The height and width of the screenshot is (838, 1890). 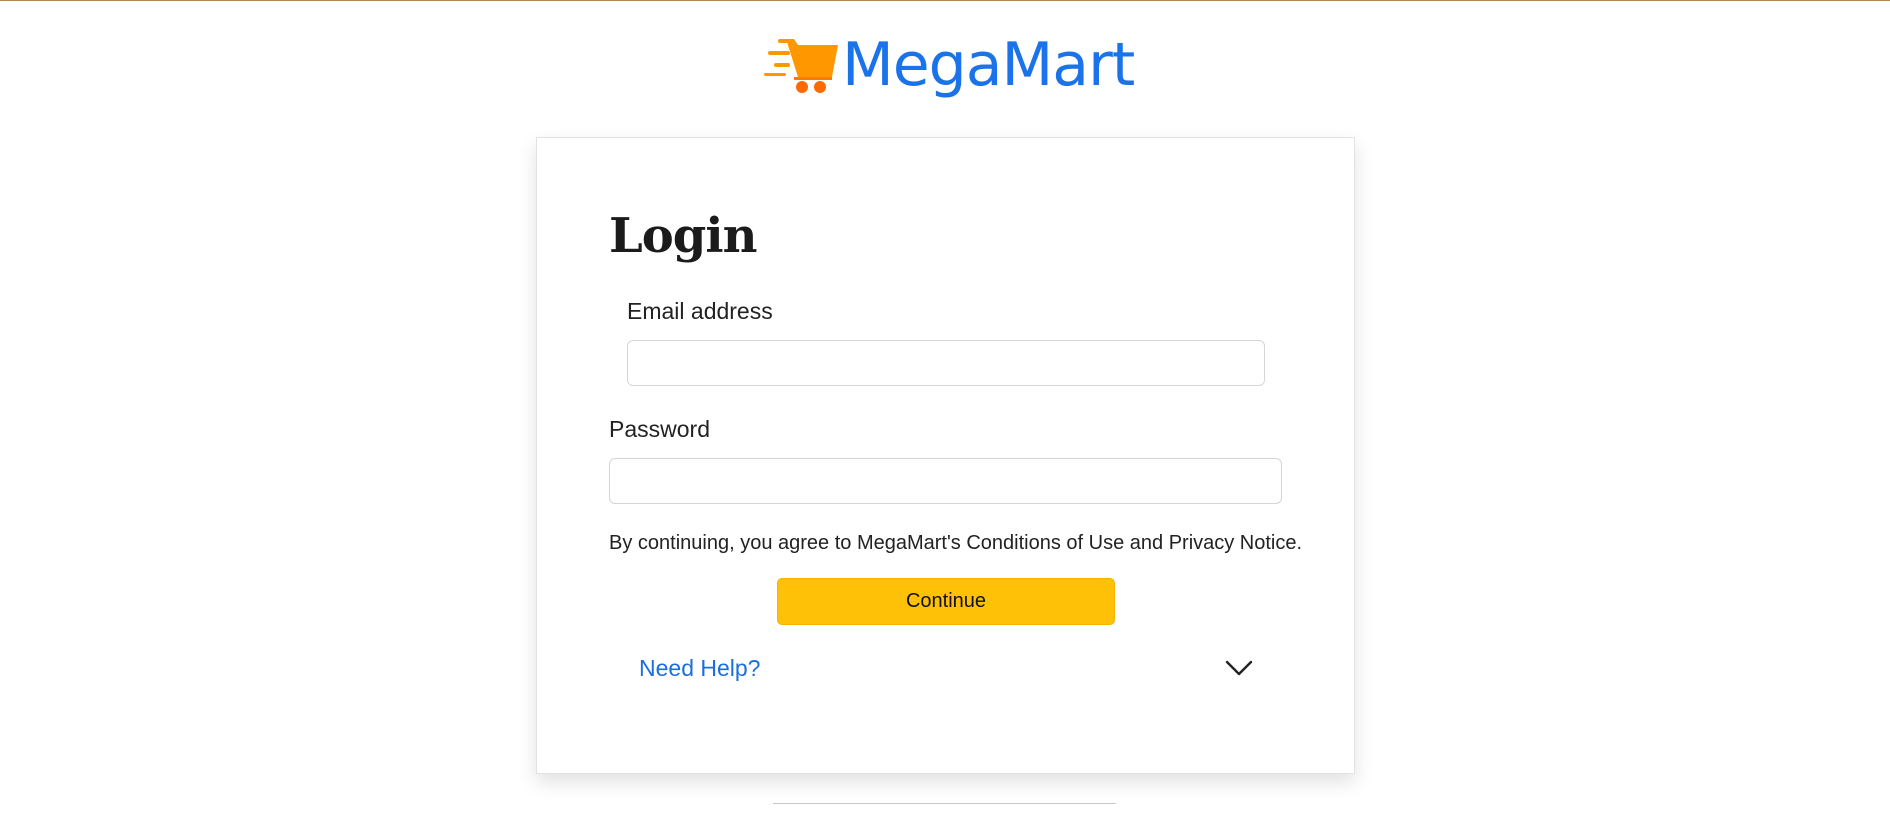 I want to click on email-field, so click(x=946, y=363).